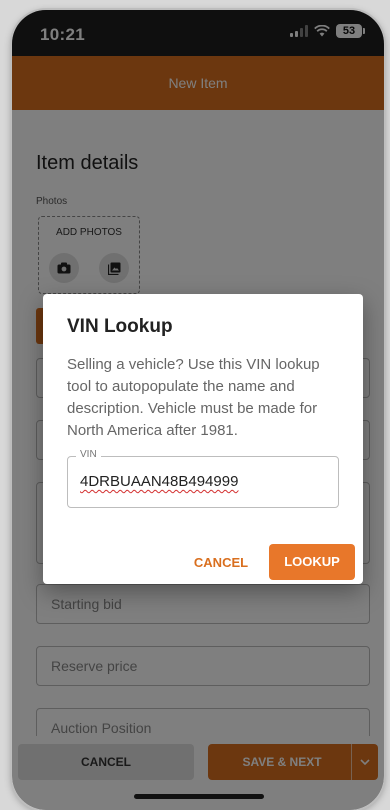 This screenshot has height=810, width=390. Describe the element at coordinates (159, 481) in the screenshot. I see `vin-value: 4DRBUAAN48B494999` at that location.